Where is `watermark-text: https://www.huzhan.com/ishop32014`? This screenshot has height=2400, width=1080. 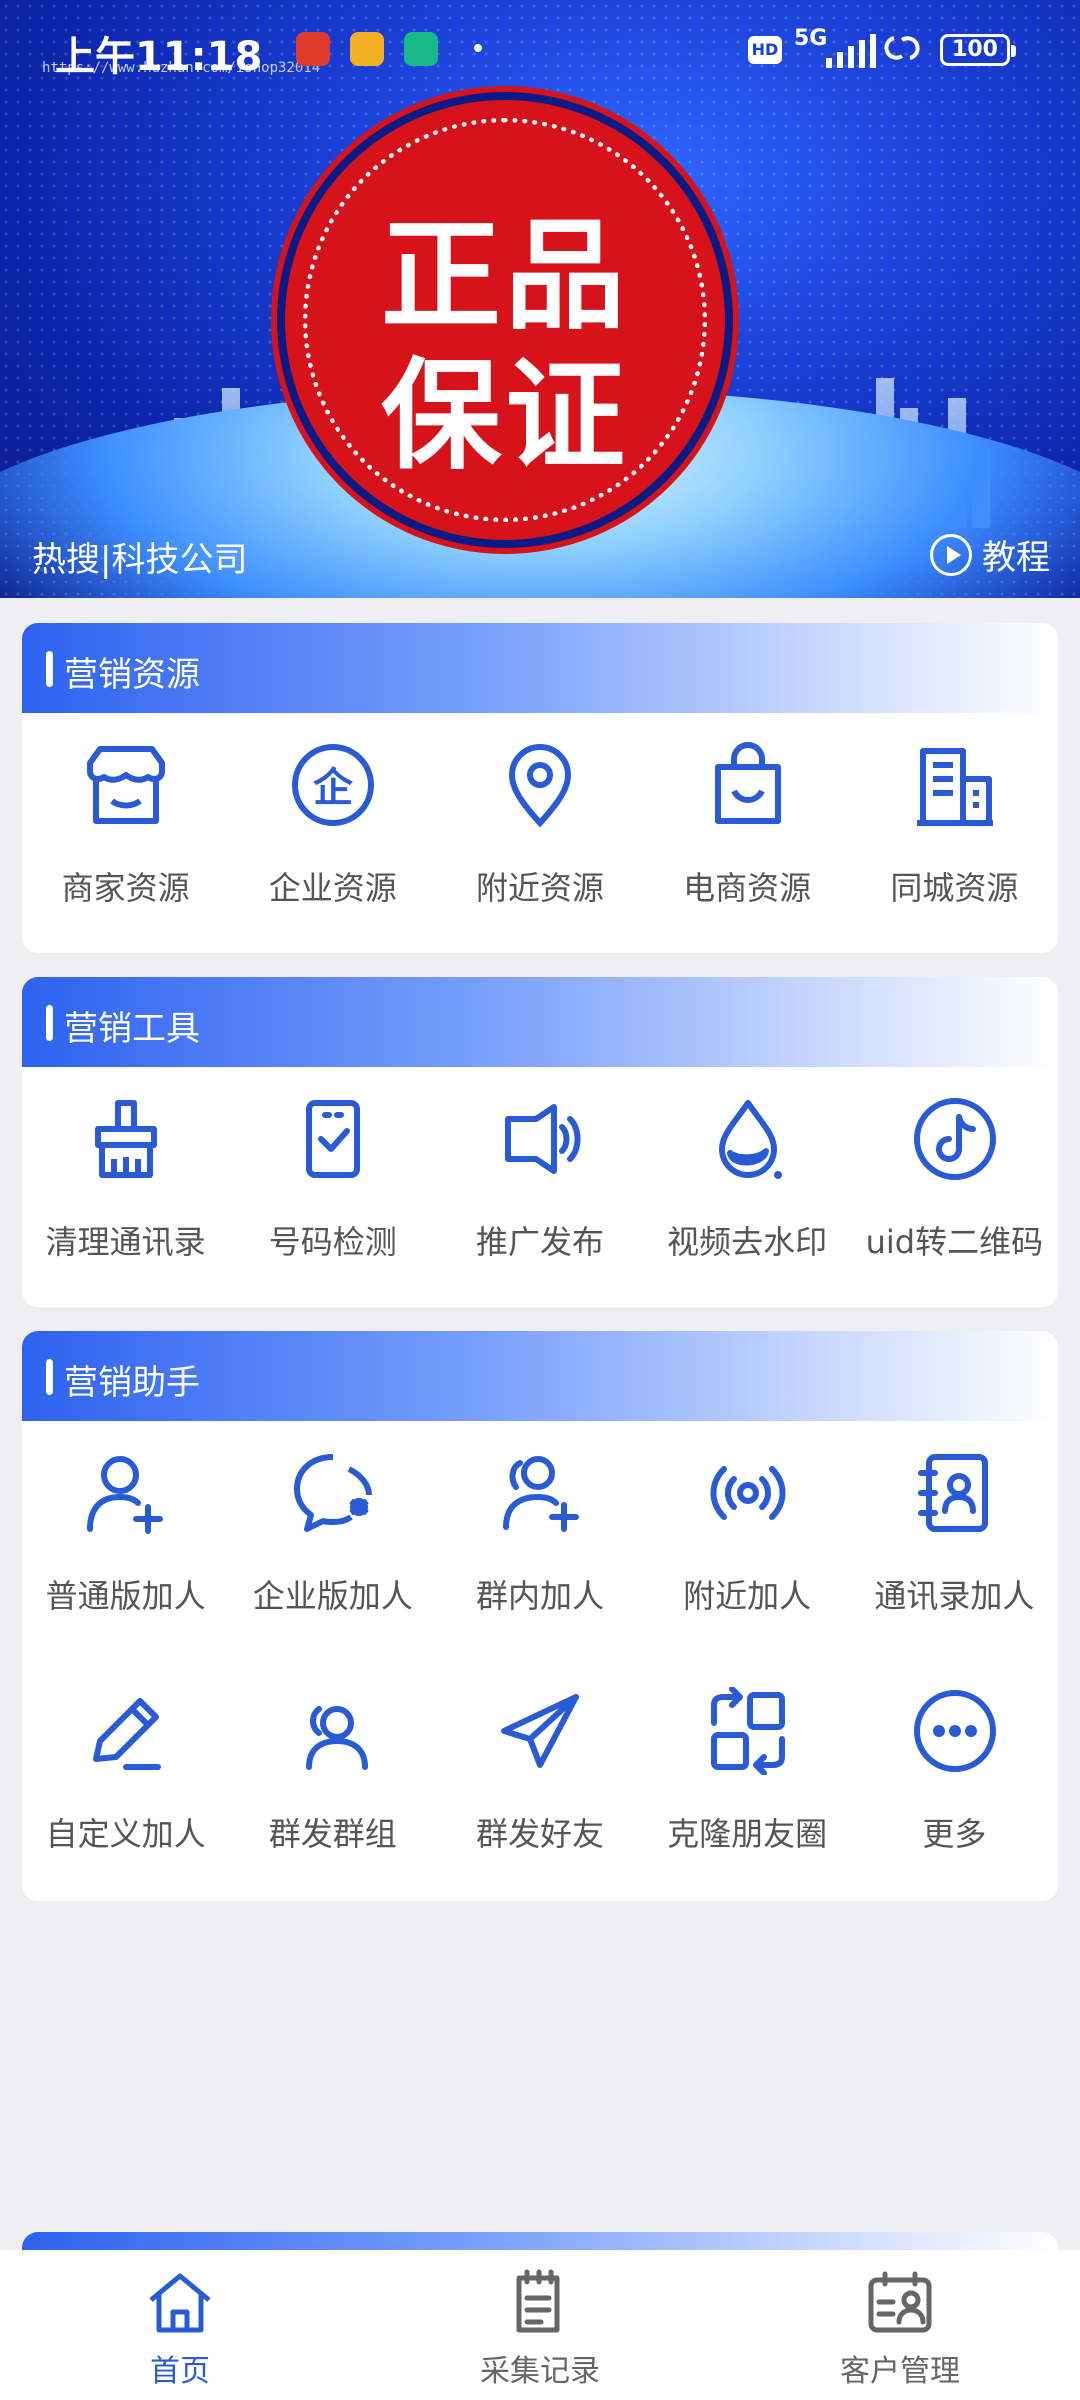
watermark-text: https://www.huzhan.com/ishop32014 is located at coordinates (181, 68).